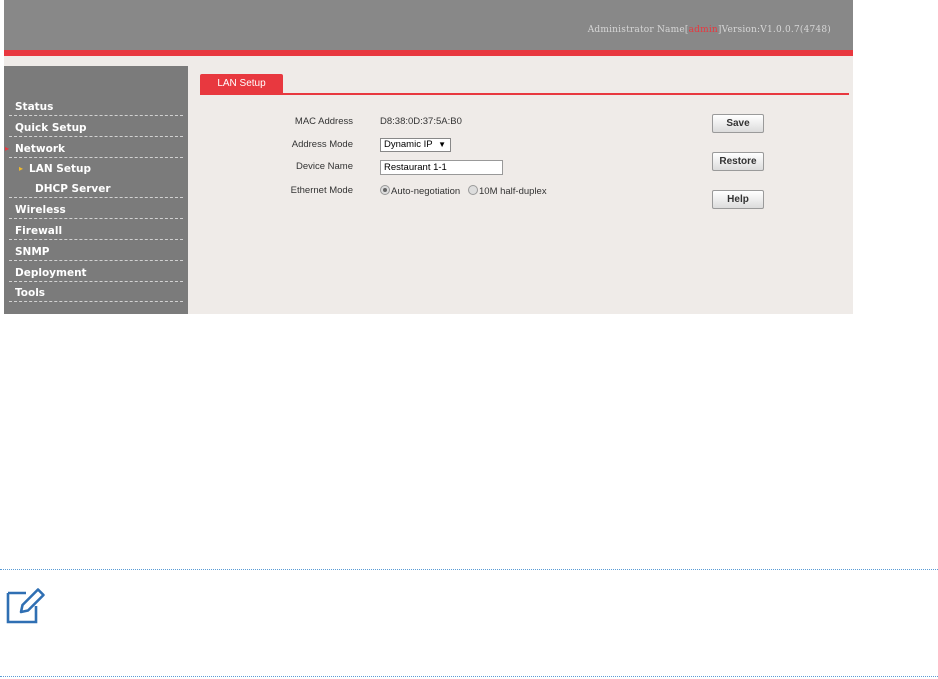 This screenshot has width=938, height=679. I want to click on restore-button: Restore, so click(738, 161).